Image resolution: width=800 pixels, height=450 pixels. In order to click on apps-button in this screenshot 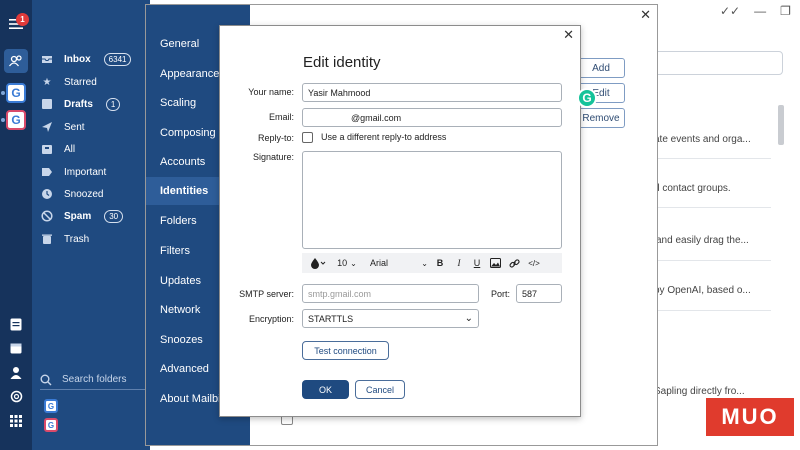, I will do `click(16, 396)`.